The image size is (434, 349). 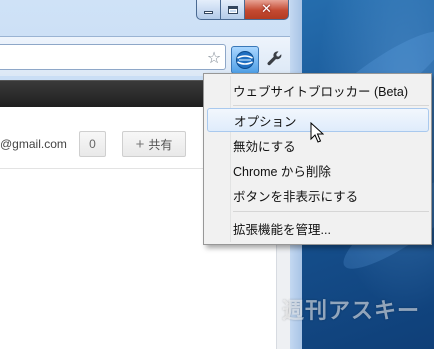 I want to click on menu-item-label: ウェブサイトブロッカー (Beta), so click(x=321, y=91).